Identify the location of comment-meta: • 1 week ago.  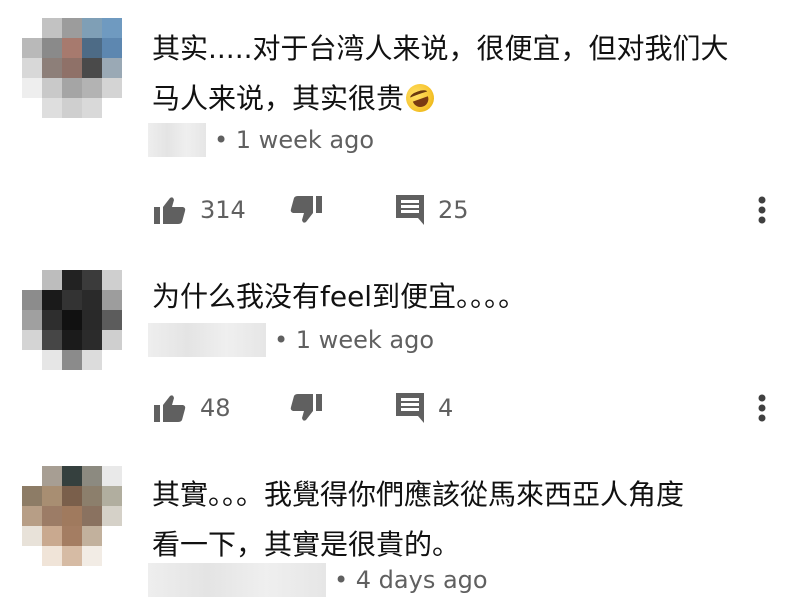
(261, 140).